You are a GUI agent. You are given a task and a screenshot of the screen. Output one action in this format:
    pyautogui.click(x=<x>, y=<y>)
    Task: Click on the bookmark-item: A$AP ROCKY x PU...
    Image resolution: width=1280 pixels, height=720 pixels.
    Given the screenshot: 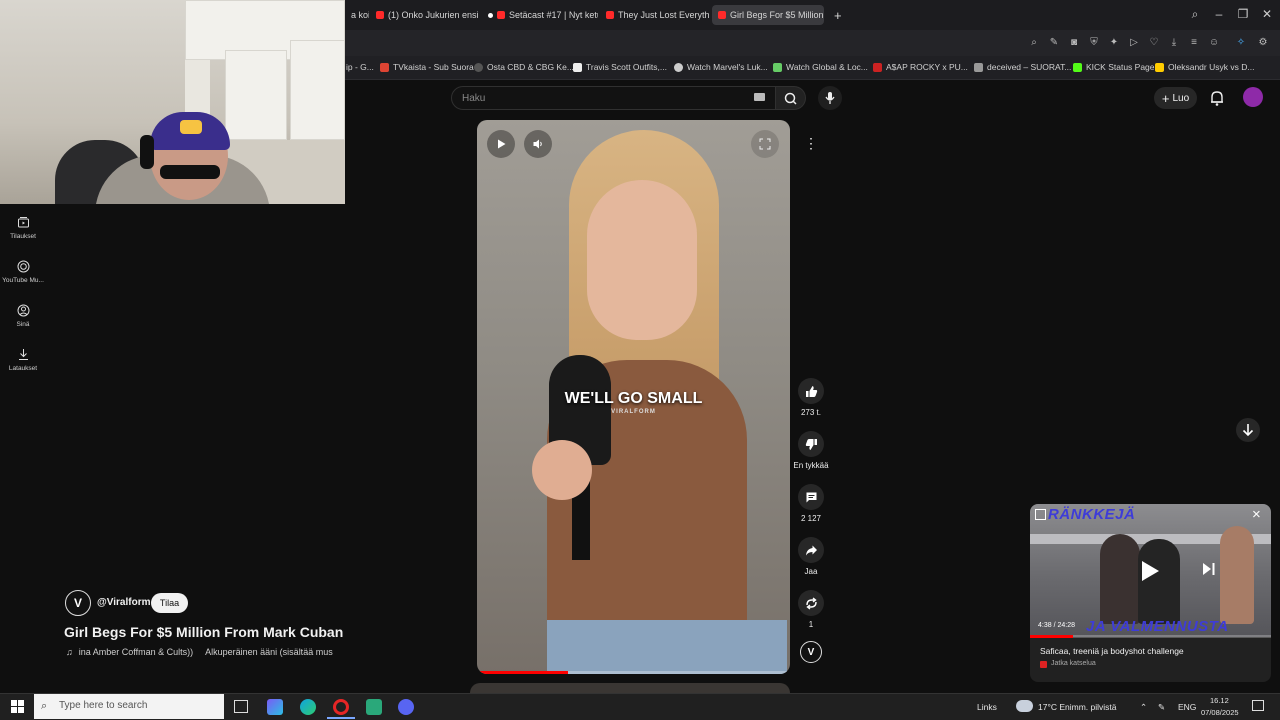 What is the action you would take?
    pyautogui.click(x=920, y=67)
    